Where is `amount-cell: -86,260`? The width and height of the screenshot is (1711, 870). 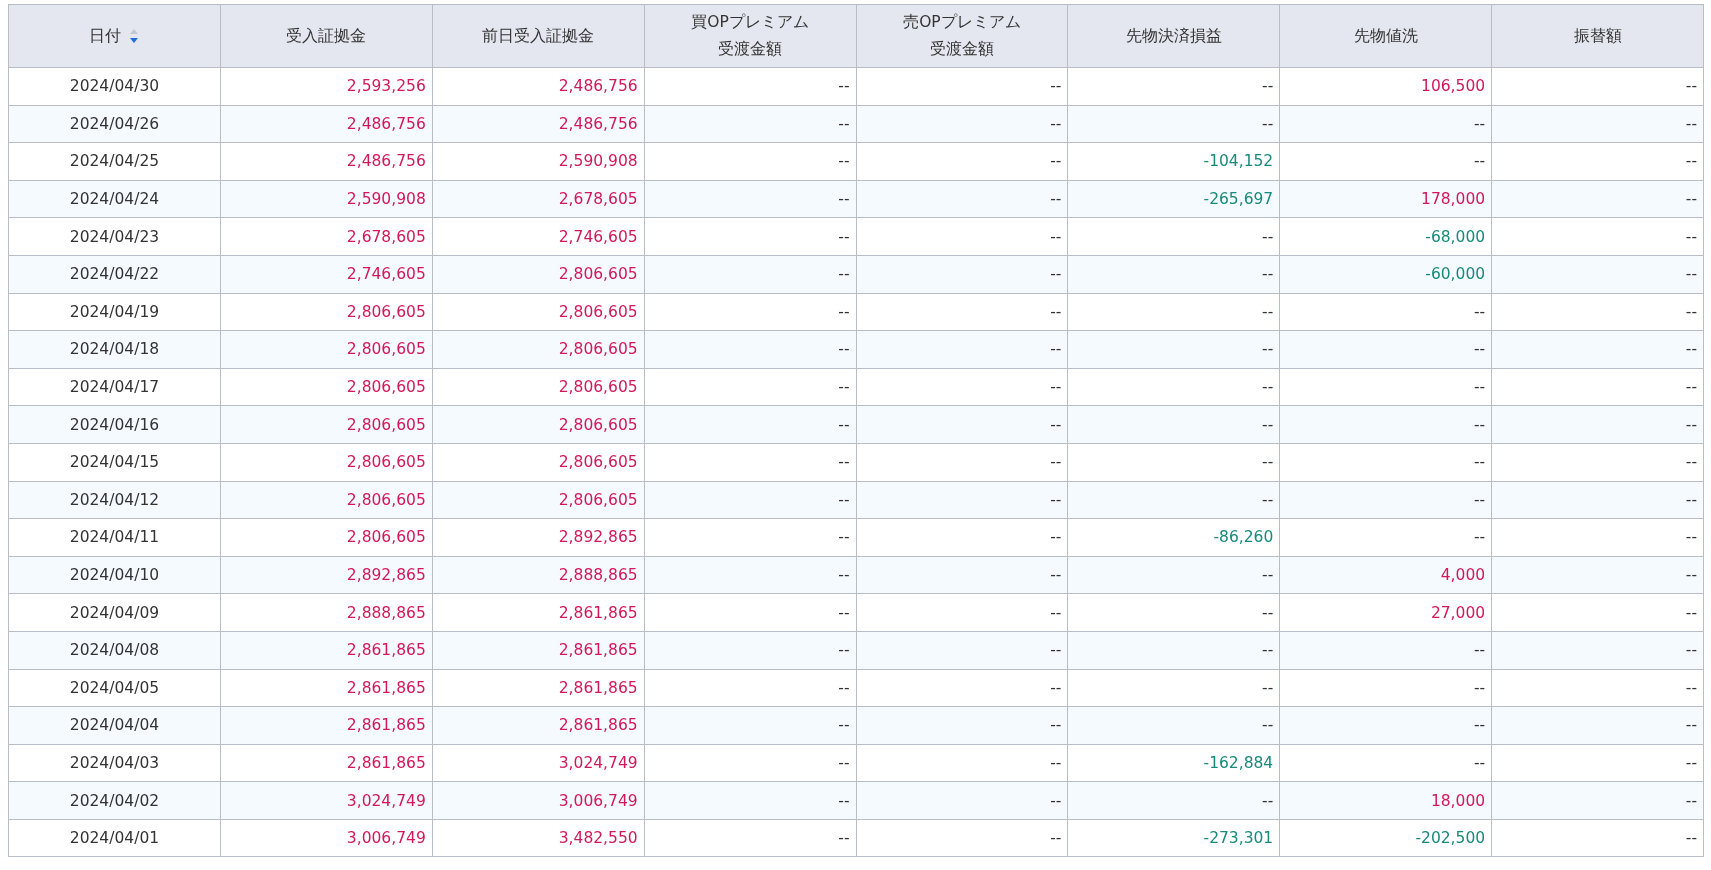 amount-cell: -86,260 is located at coordinates (1173, 537).